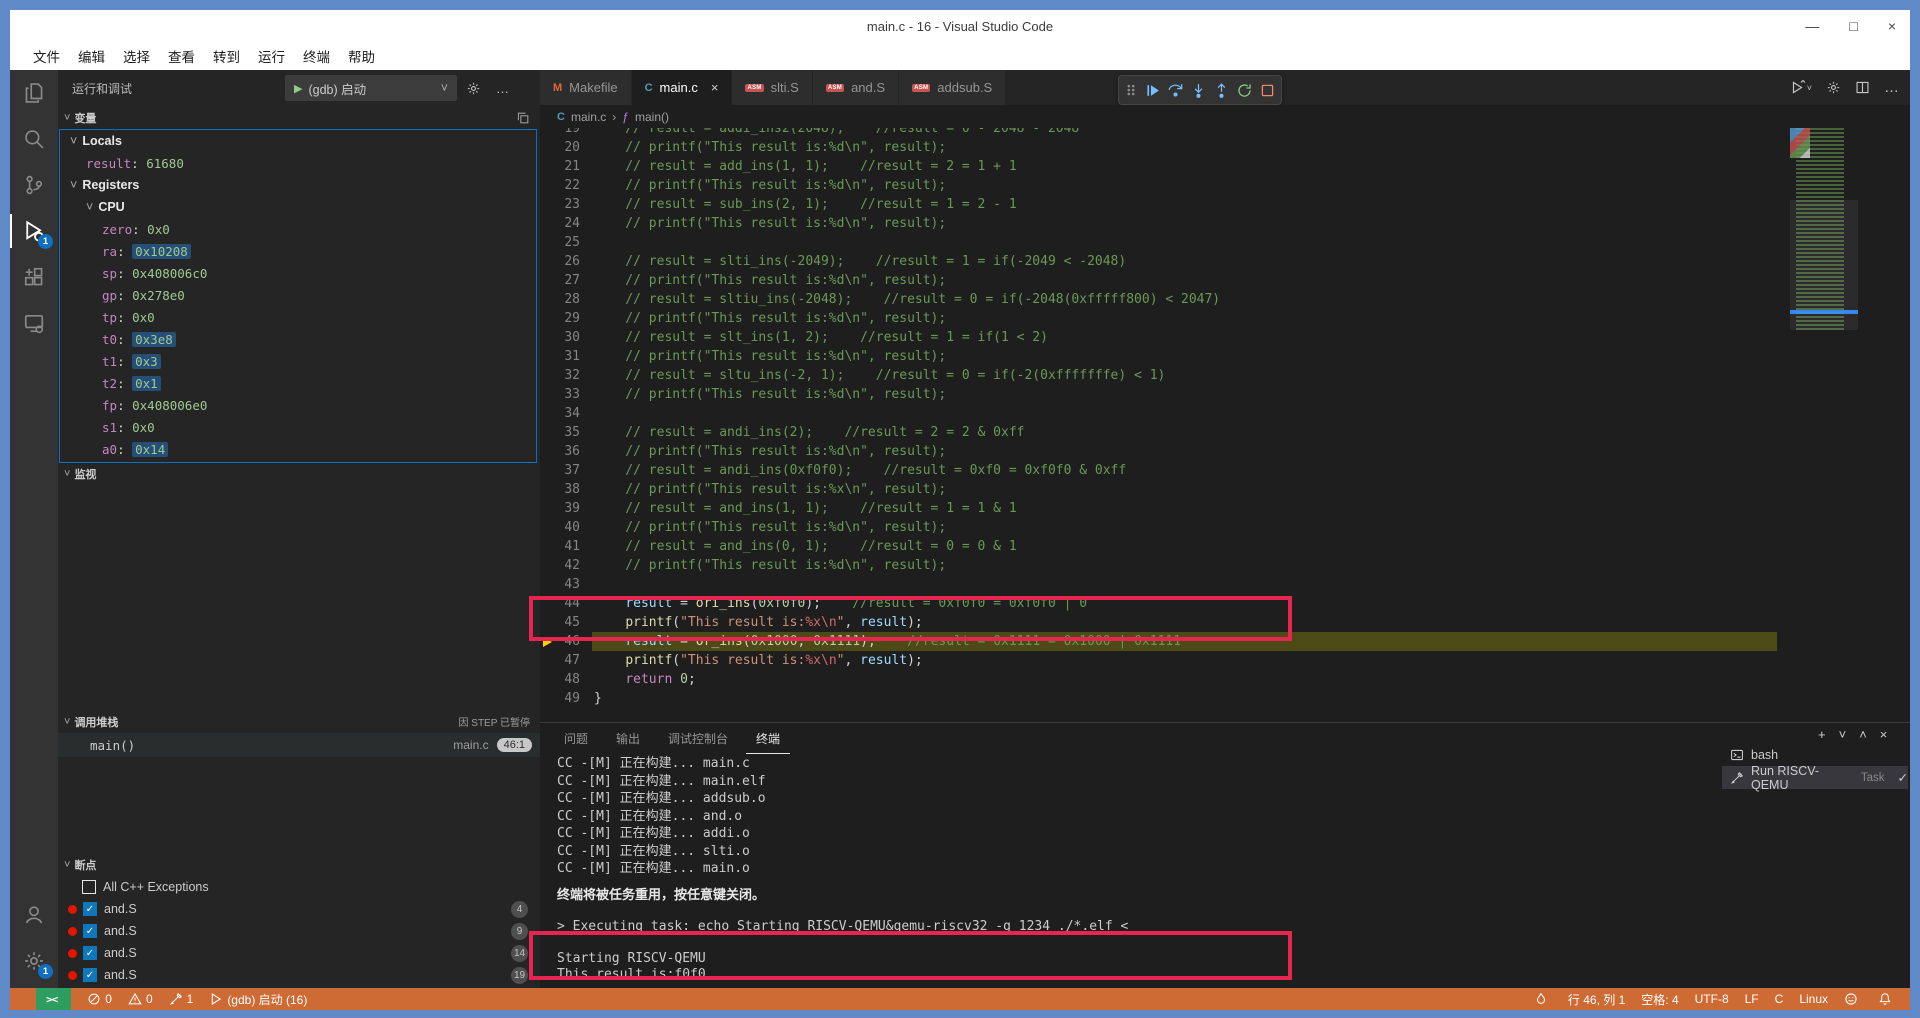 The width and height of the screenshot is (1920, 1018). Describe the element at coordinates (856, 87) in the screenshot. I see `tab-and.S: ASM and.S` at that location.